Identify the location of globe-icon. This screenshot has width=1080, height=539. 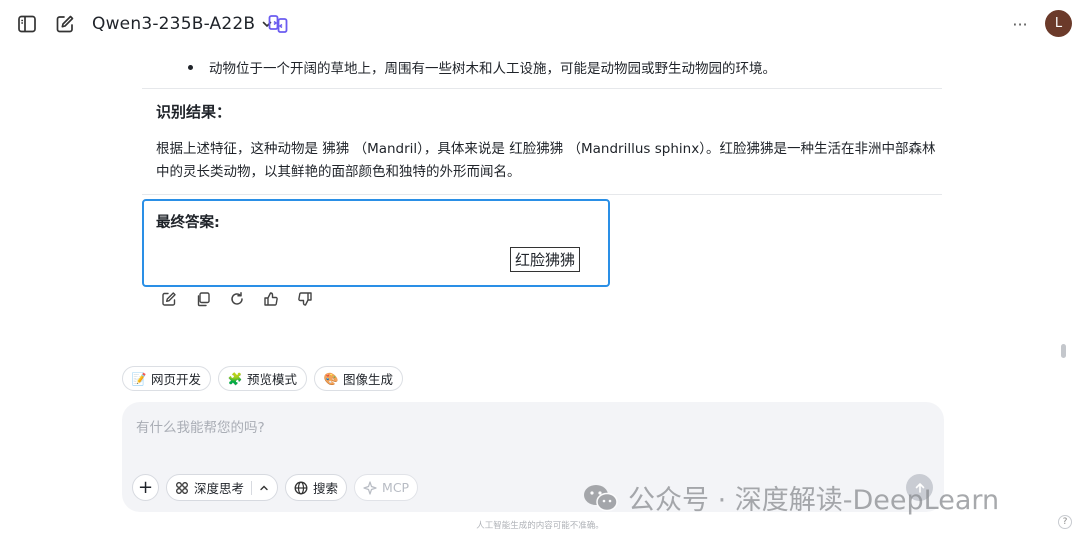
(301, 487).